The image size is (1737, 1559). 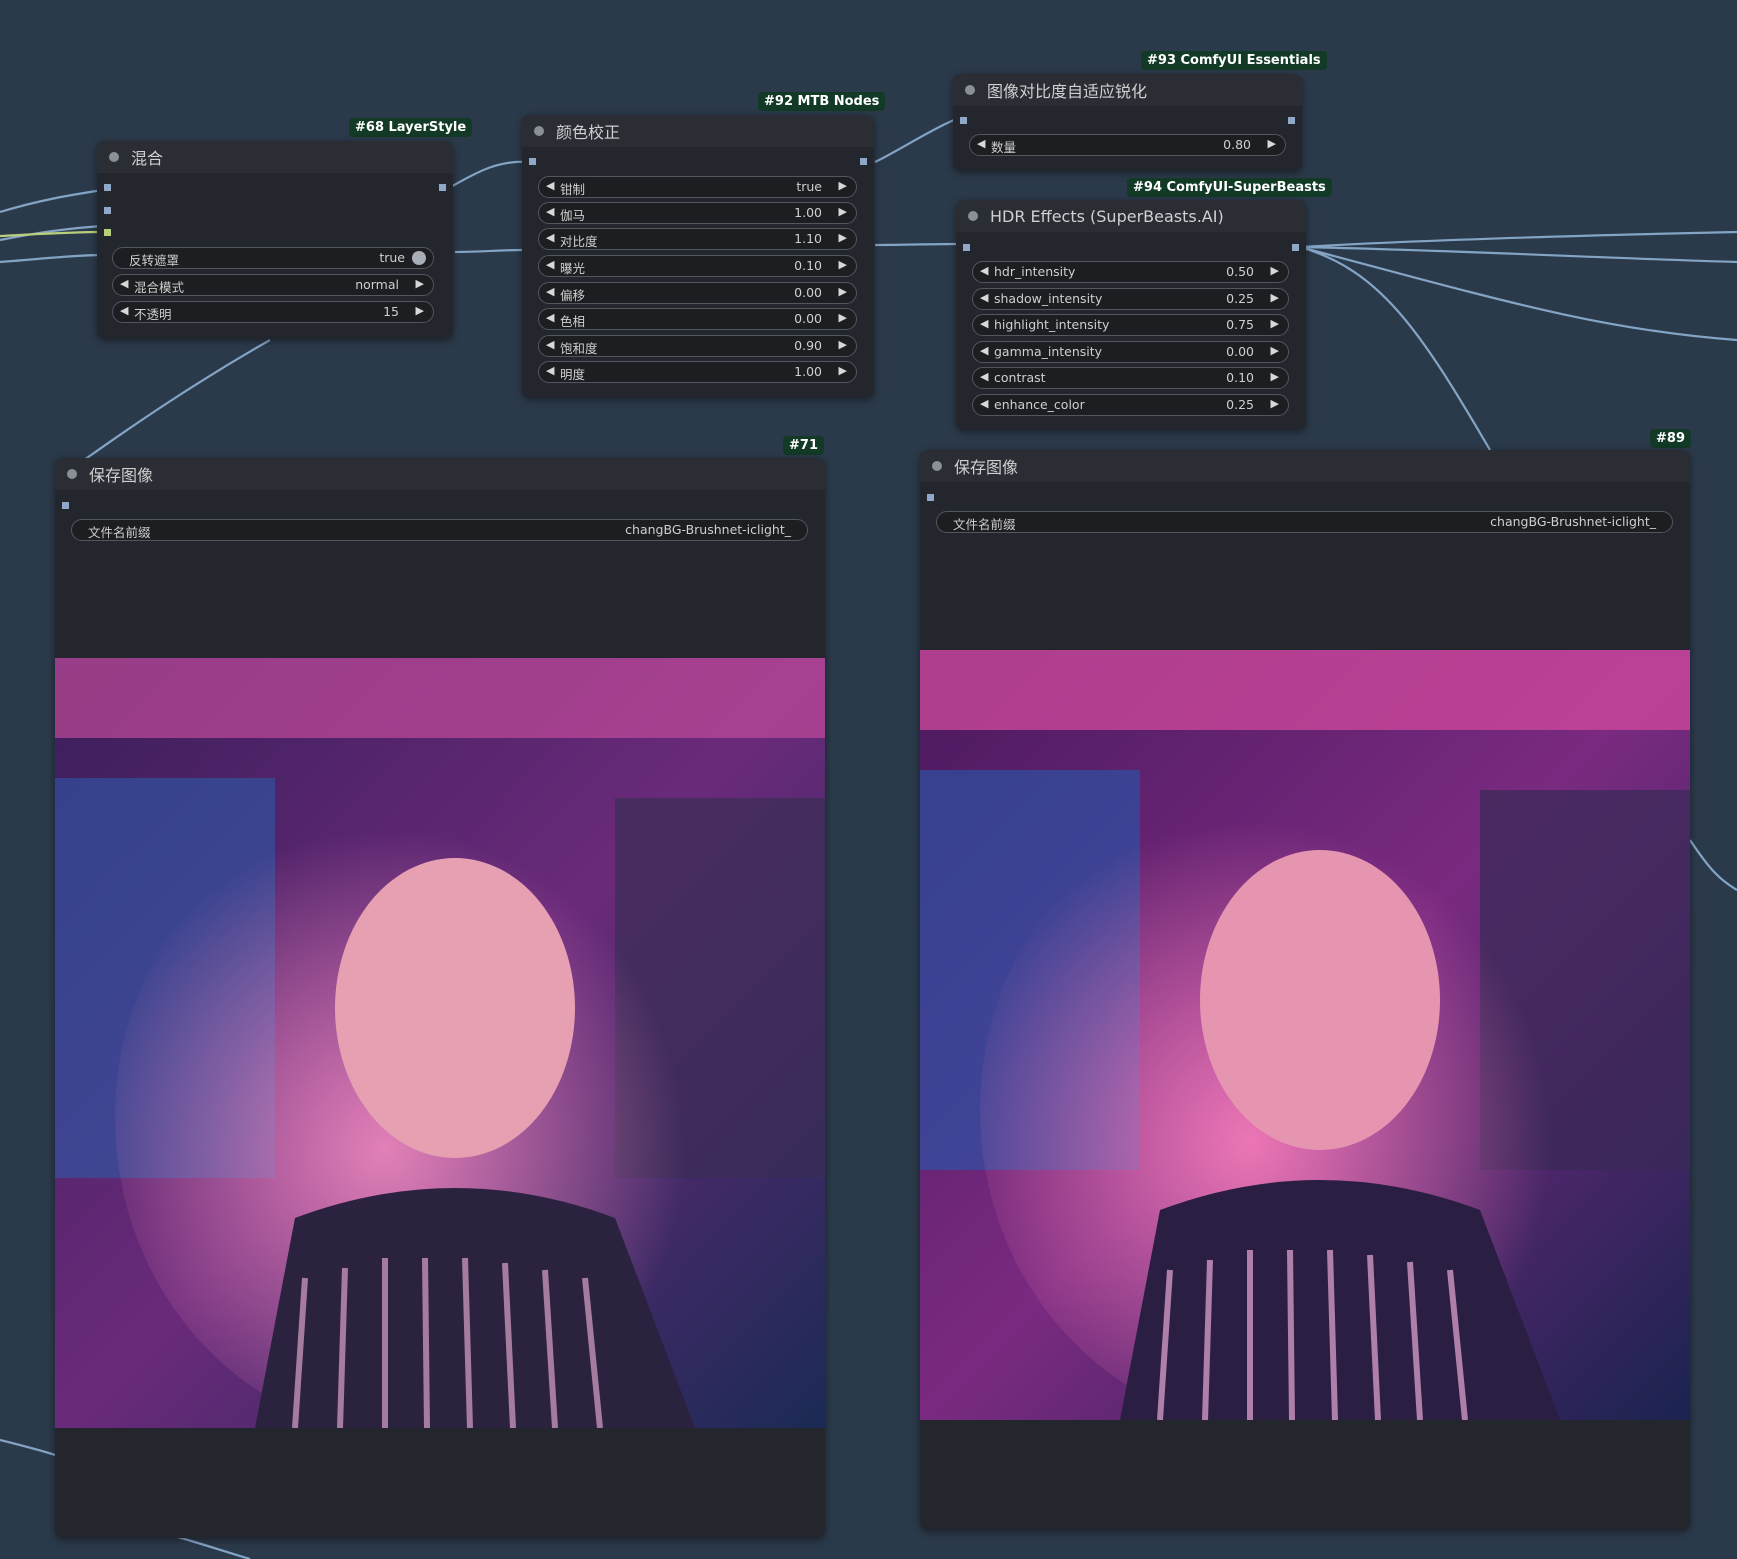 What do you see at coordinates (1127, 122) in the screenshot?
I see `sharpen-node: 图像对比度自适应锐化 ◀ 数量 0.80 ▶` at bounding box center [1127, 122].